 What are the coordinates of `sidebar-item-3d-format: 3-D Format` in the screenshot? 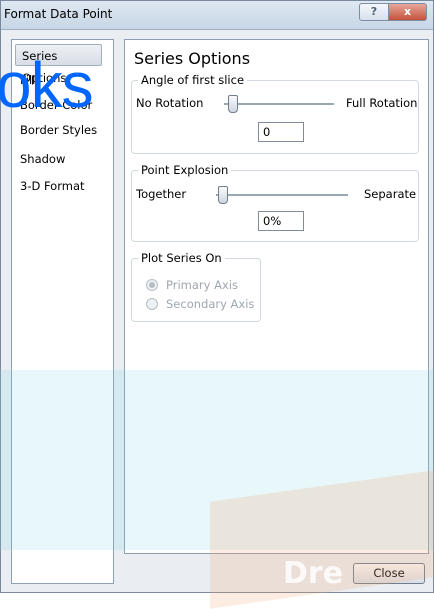 It's located at (50, 186).